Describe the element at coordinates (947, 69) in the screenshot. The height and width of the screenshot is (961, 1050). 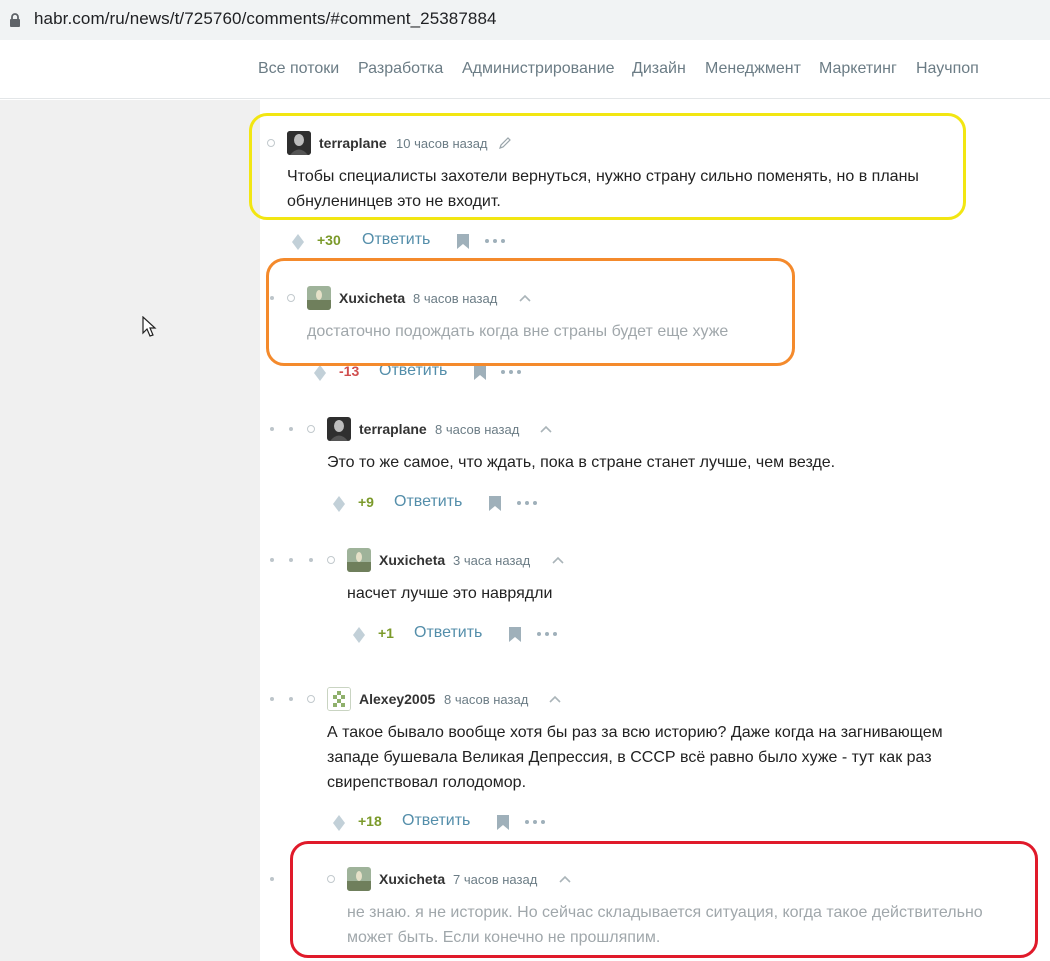
I see `nav-popsci: Научпоп` at that location.